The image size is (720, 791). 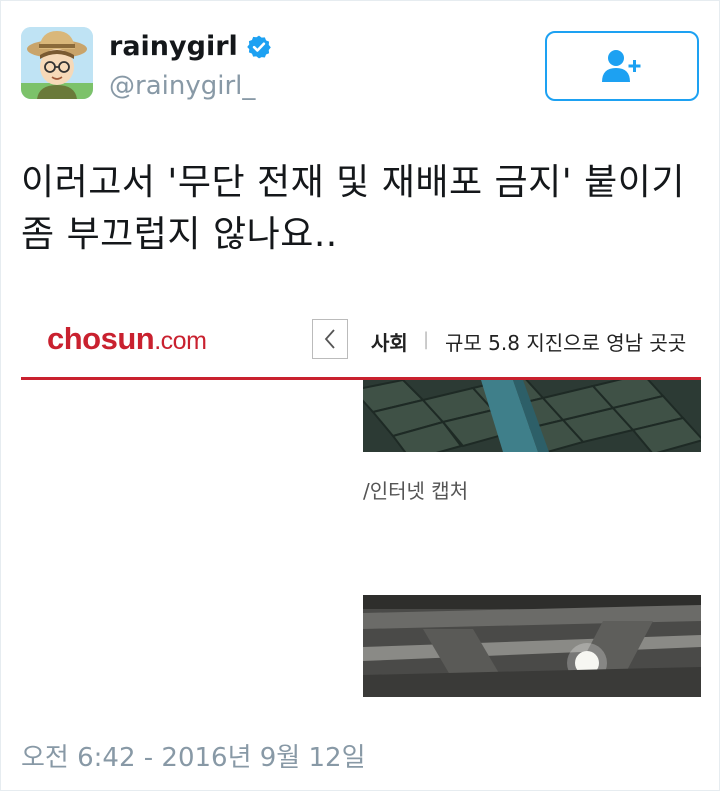 I want to click on chosun-logo: chosun.com, so click(x=127, y=339).